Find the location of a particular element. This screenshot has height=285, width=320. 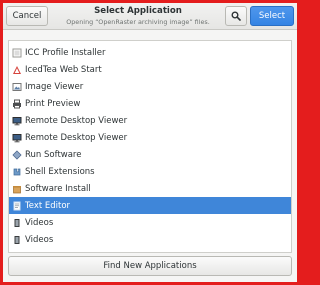

list-item-label: Shell Extensions is located at coordinates (60, 171).